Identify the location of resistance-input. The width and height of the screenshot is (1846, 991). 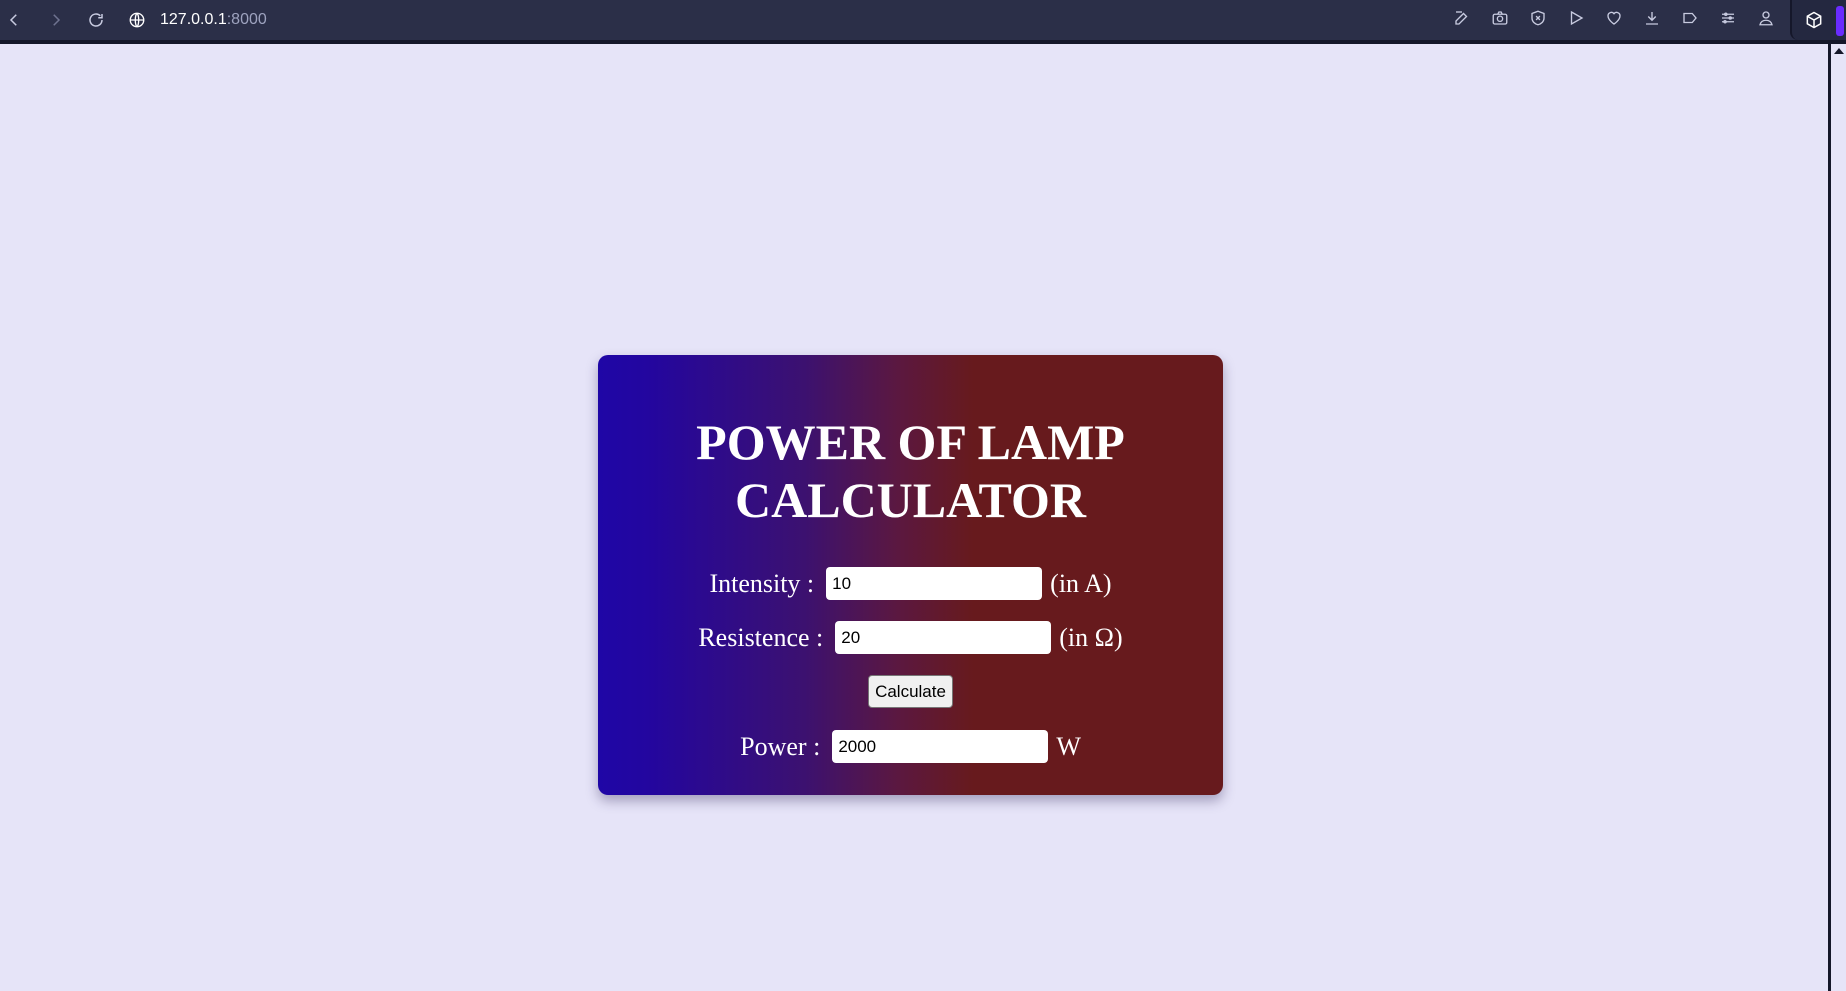
(943, 637).